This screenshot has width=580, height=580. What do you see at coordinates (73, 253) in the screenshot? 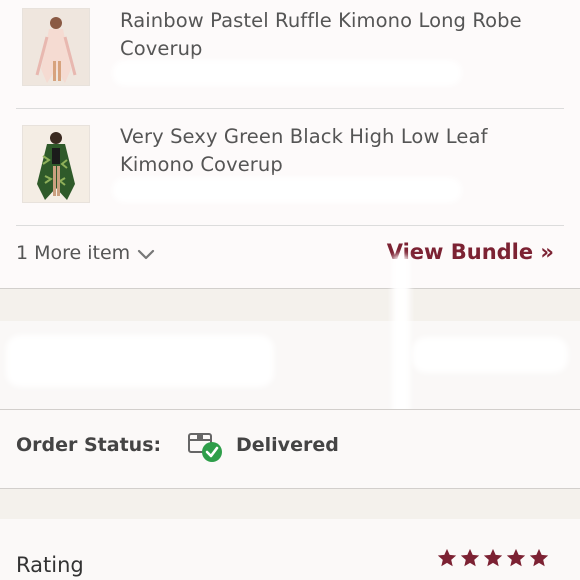
I see `more-items-link: 1 More item` at bounding box center [73, 253].